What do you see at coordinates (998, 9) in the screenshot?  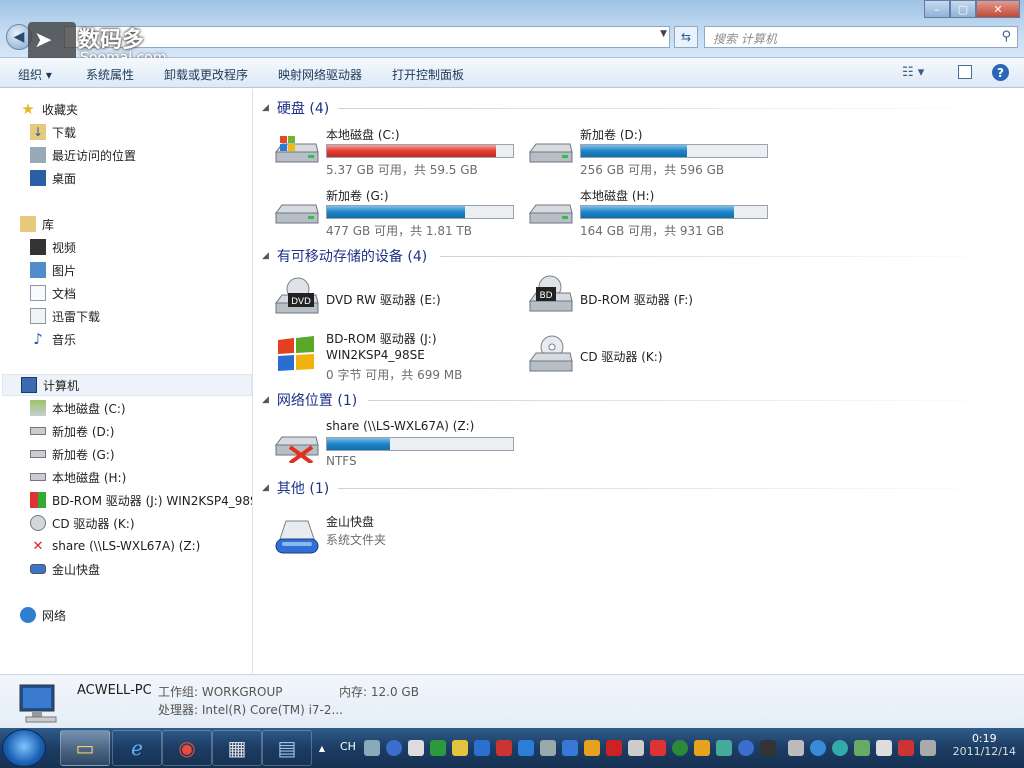 I see `close-button: ✕` at bounding box center [998, 9].